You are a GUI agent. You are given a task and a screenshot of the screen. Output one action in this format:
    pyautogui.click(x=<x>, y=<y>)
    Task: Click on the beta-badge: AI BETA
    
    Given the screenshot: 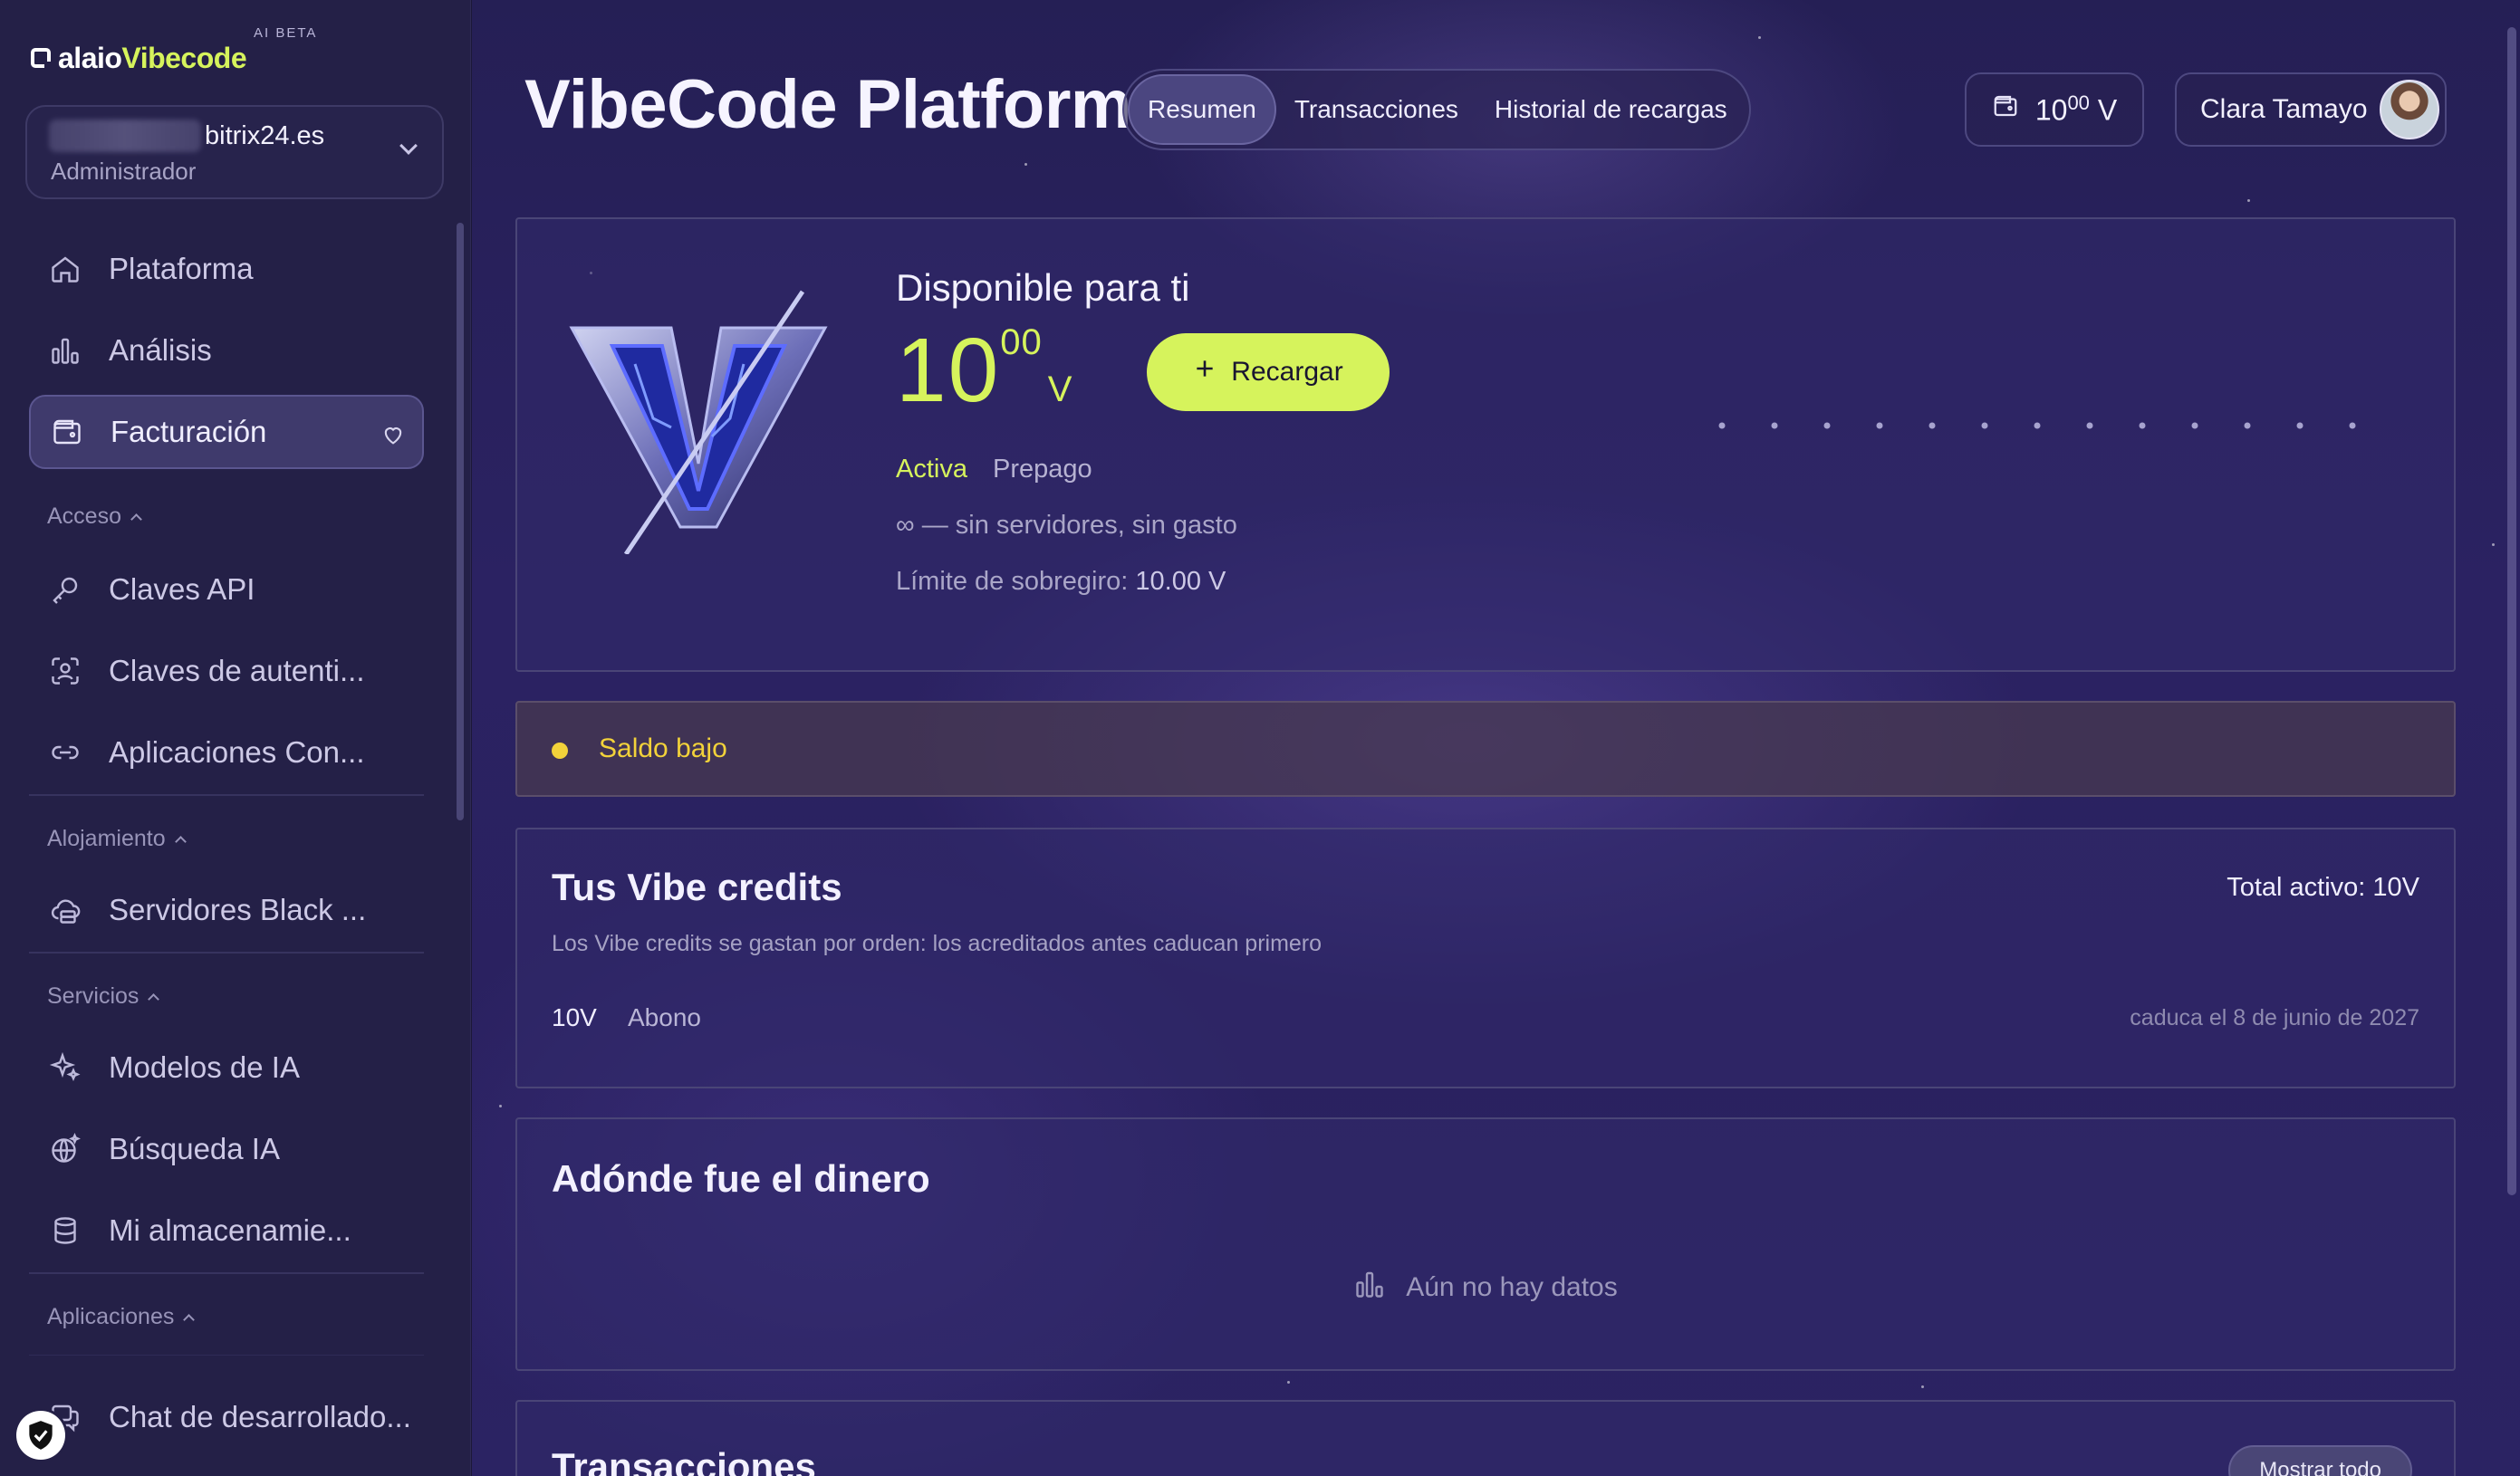 What is the action you would take?
    pyautogui.click(x=286, y=33)
    